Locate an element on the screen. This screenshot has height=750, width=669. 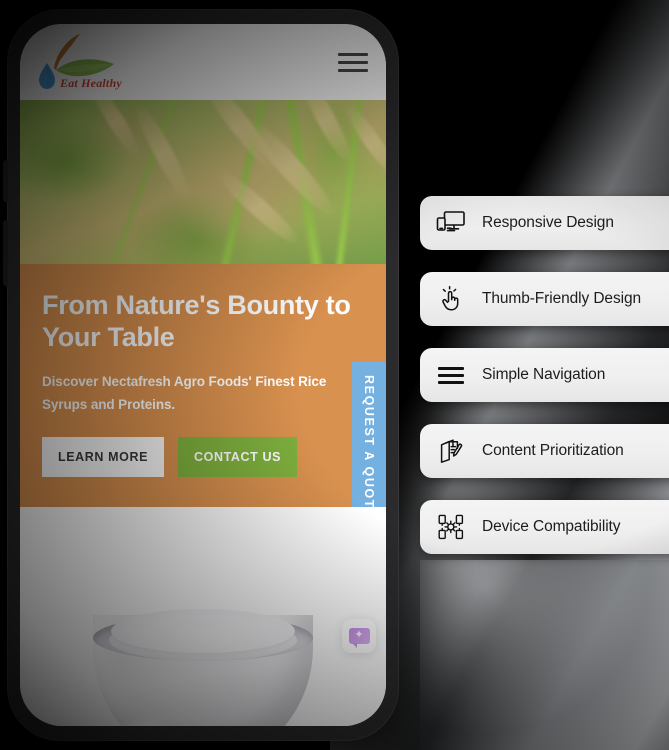
feature-label: Responsive Design is located at coordinates (548, 222).